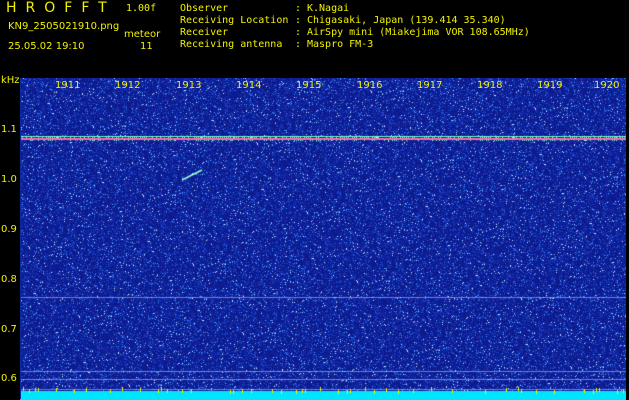  What do you see at coordinates (68, 85) in the screenshot?
I see `x-tick-label: 1911` at bounding box center [68, 85].